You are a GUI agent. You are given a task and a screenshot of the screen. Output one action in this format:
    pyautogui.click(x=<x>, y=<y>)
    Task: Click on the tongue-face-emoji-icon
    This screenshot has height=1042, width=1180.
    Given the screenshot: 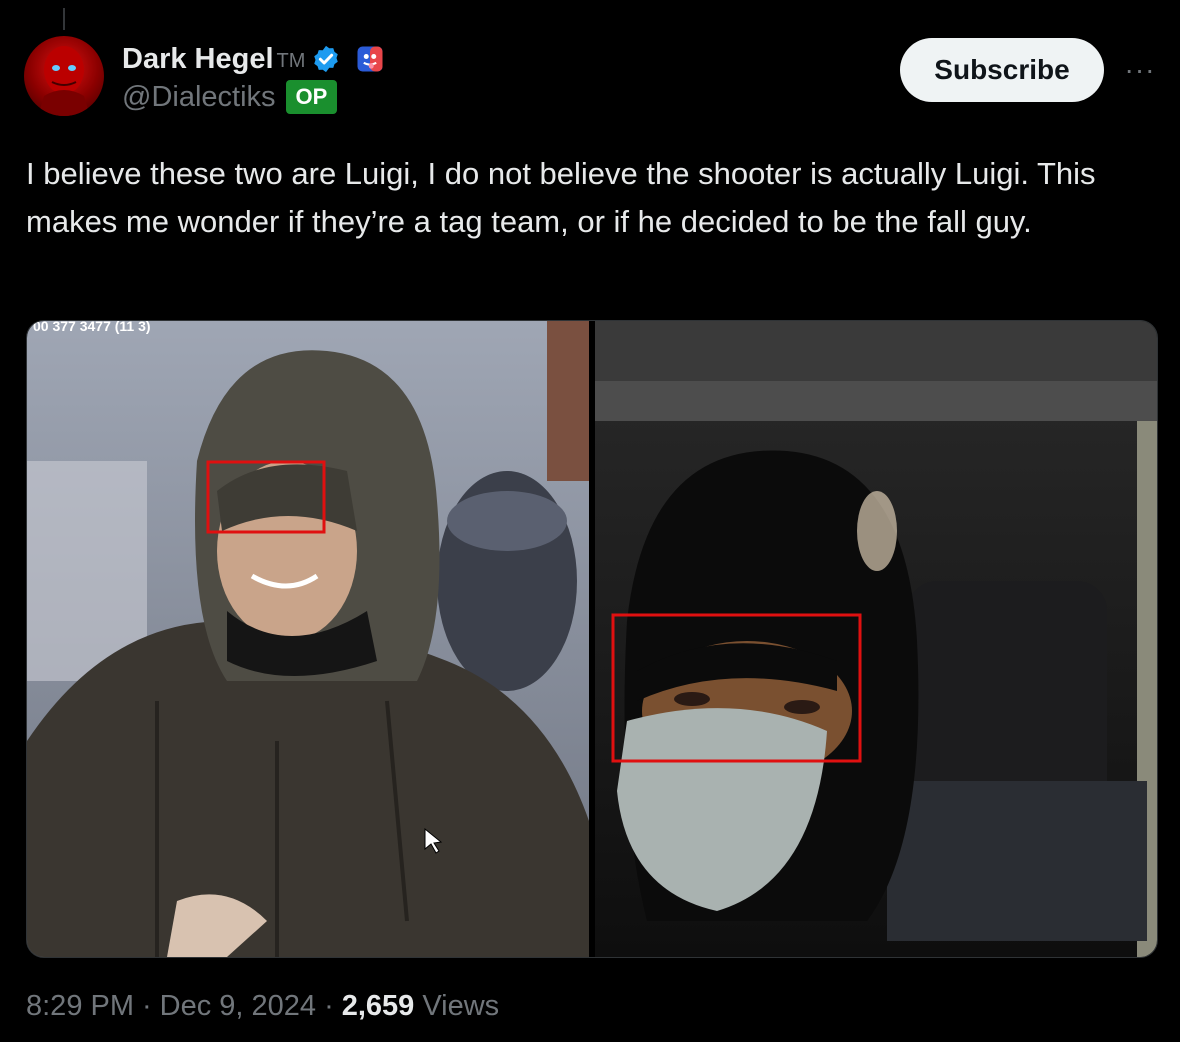 What is the action you would take?
    pyautogui.click(x=370, y=59)
    